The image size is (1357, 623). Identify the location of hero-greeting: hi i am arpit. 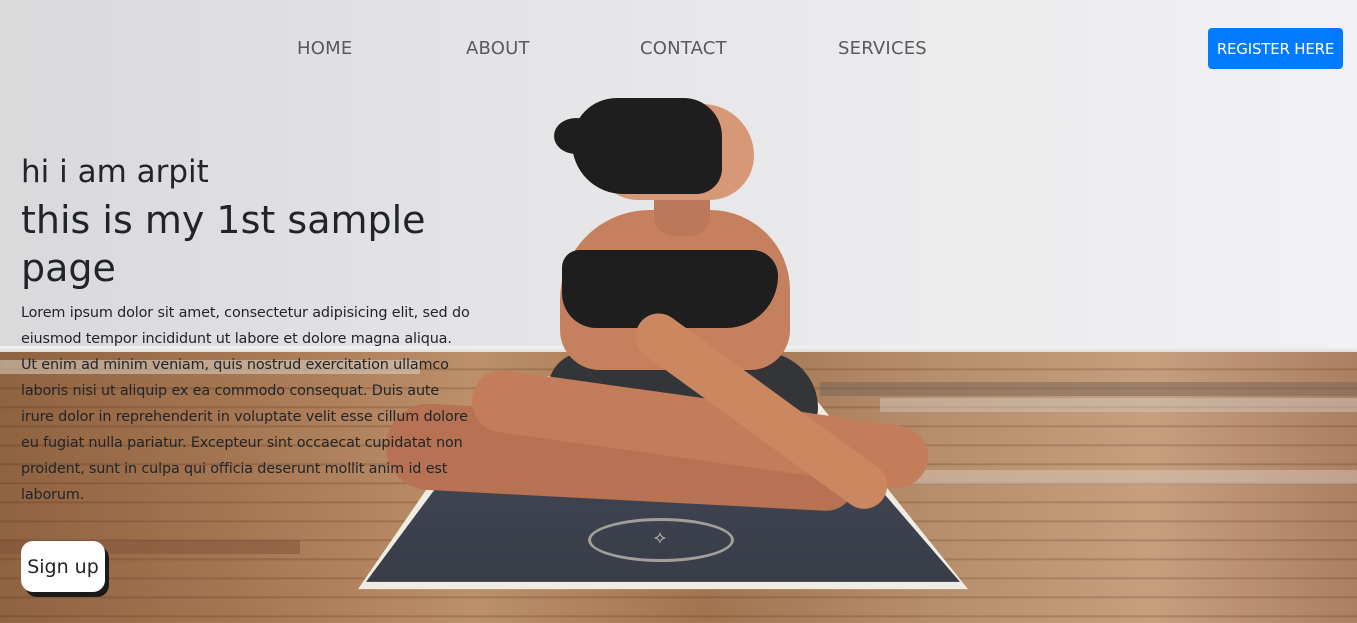
(115, 172).